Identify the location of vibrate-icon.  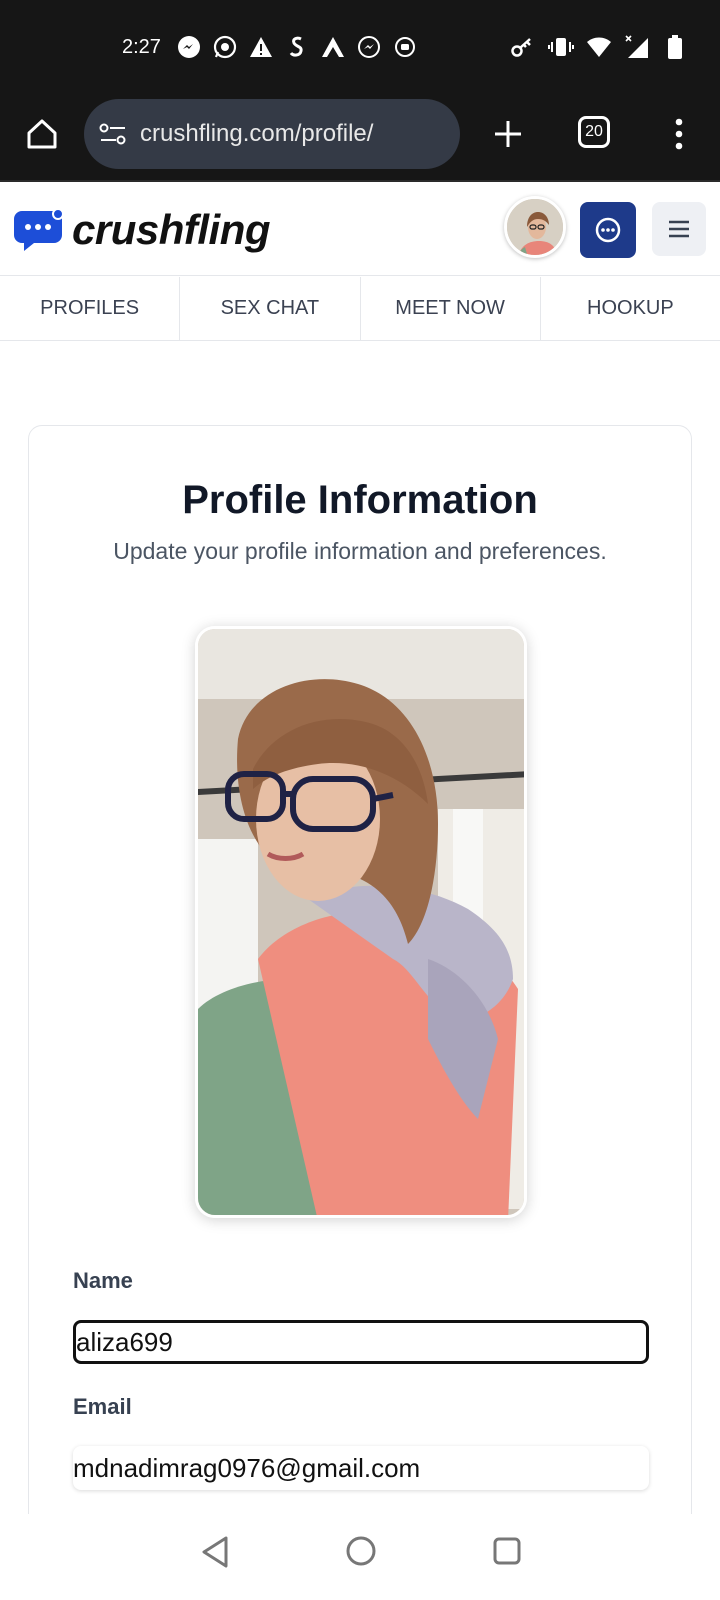
(561, 47).